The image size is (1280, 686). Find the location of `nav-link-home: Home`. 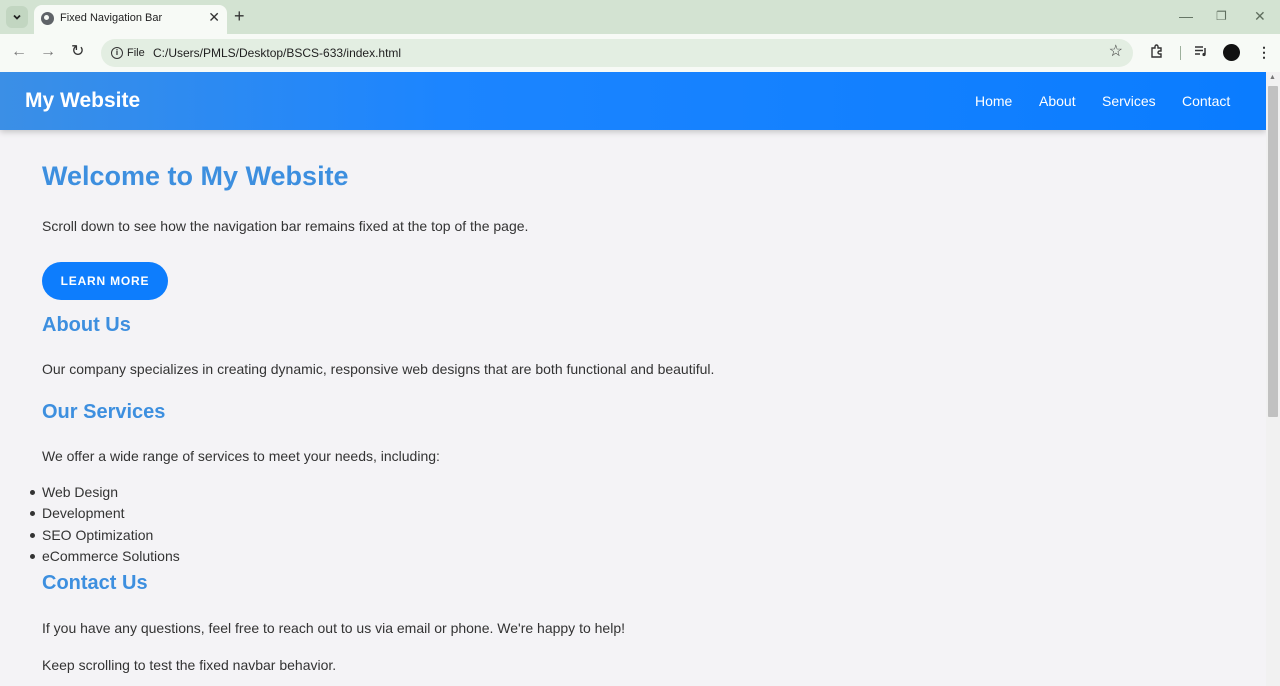

nav-link-home: Home is located at coordinates (993, 101).